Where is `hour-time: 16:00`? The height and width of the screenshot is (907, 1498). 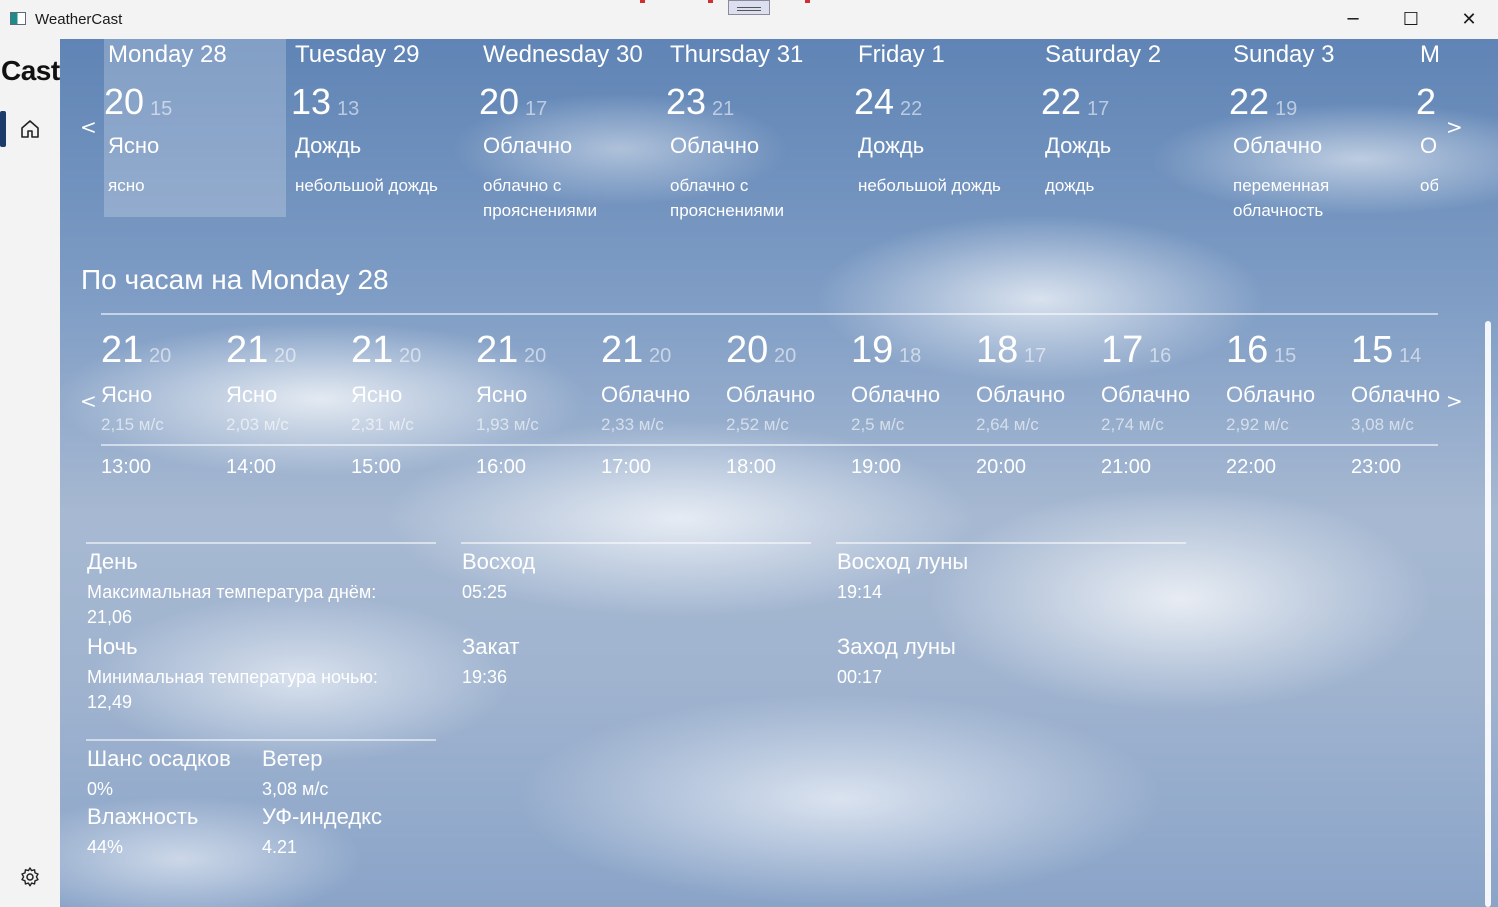
hour-time: 16:00 is located at coordinates (501, 467).